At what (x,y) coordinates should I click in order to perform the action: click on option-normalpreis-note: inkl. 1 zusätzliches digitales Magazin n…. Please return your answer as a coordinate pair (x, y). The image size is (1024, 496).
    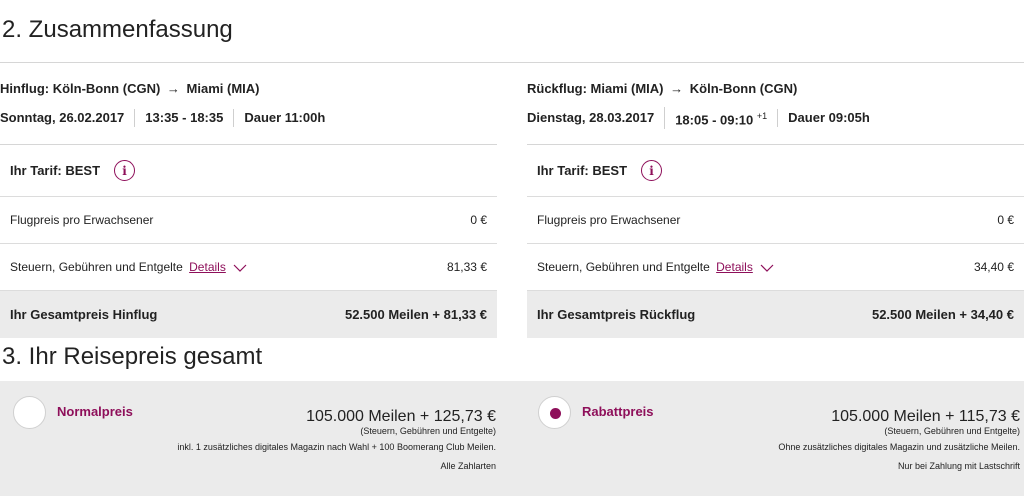
    Looking at the image, I should click on (336, 447).